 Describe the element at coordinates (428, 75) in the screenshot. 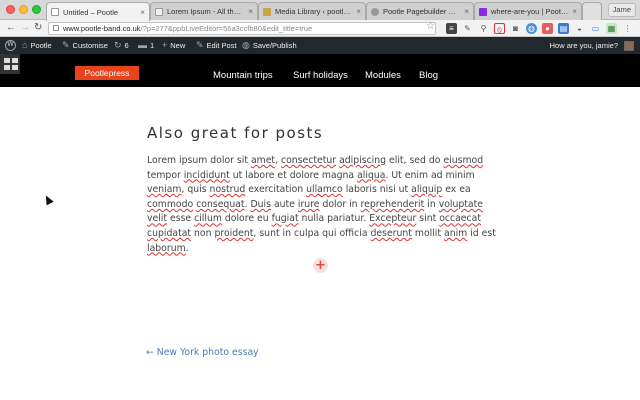

I see `nav-item-blog: Blog` at that location.